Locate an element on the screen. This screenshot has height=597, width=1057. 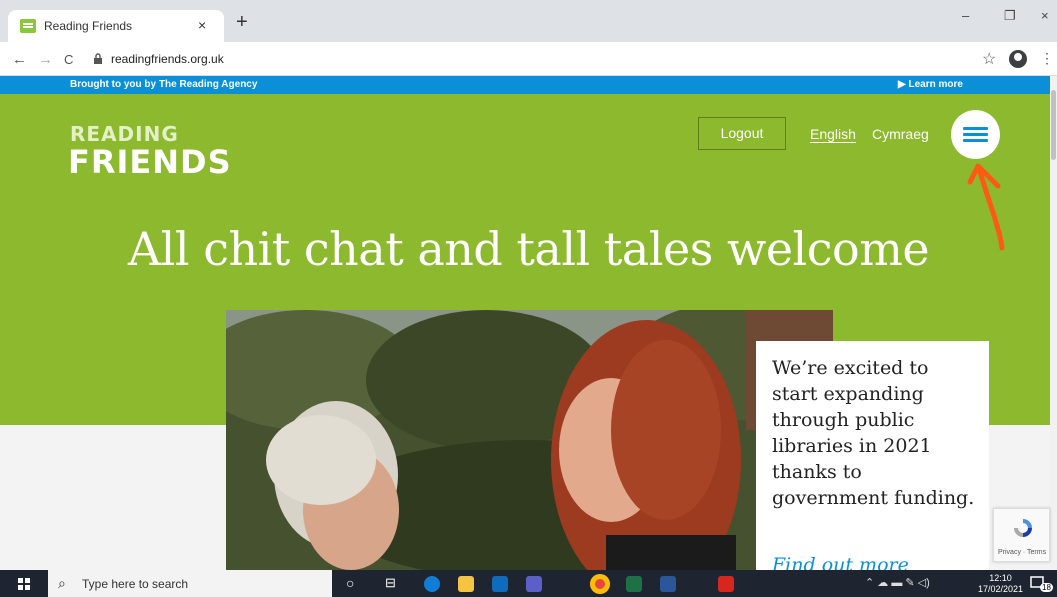
reload-button: C is located at coordinates (68, 59).